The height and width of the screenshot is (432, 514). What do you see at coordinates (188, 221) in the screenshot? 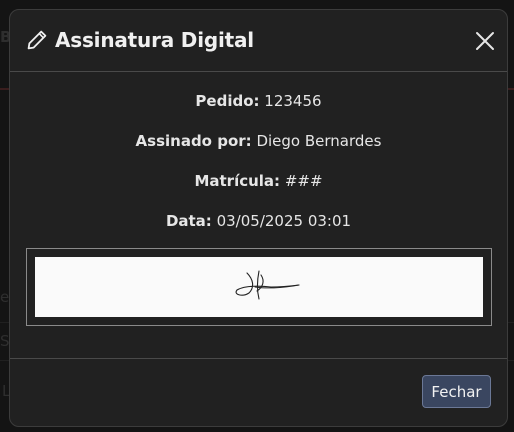
I see `date-label: Data:` at bounding box center [188, 221].